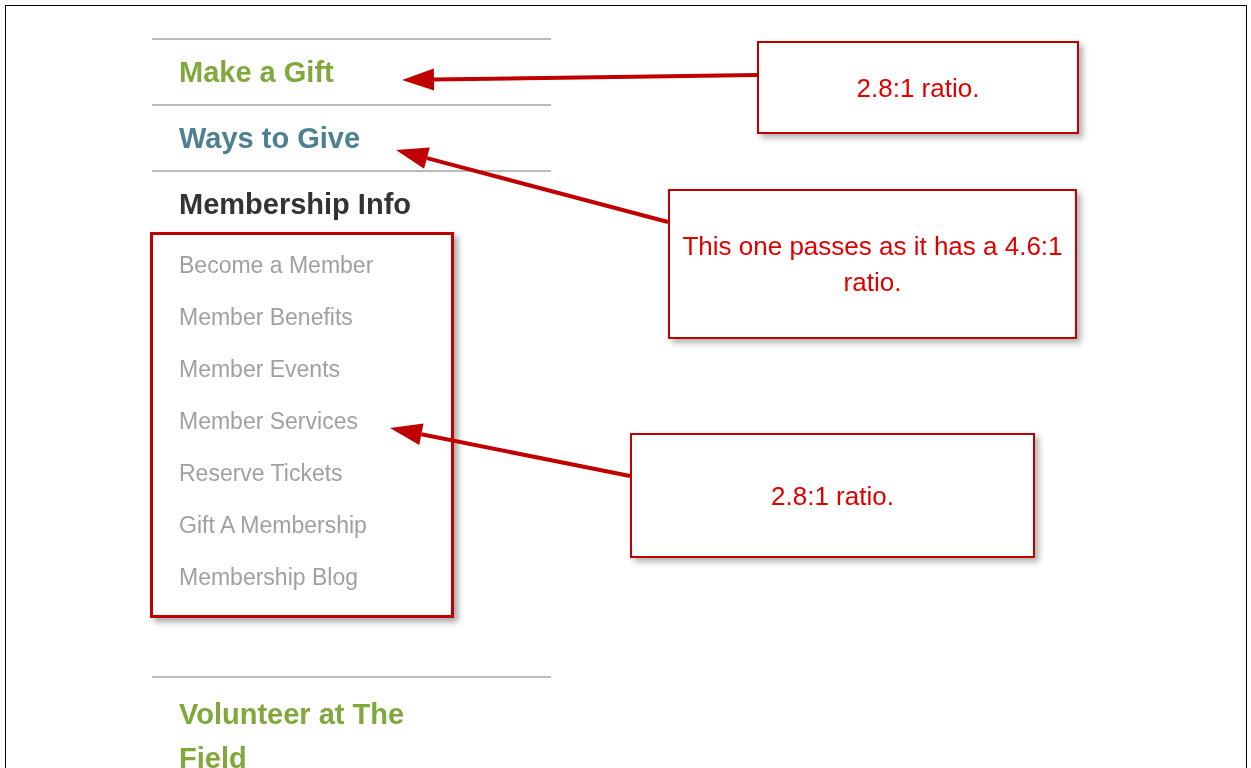 This screenshot has height=768, width=1251. Describe the element at coordinates (268, 577) in the screenshot. I see `submenu-link: Membership Blog` at that location.